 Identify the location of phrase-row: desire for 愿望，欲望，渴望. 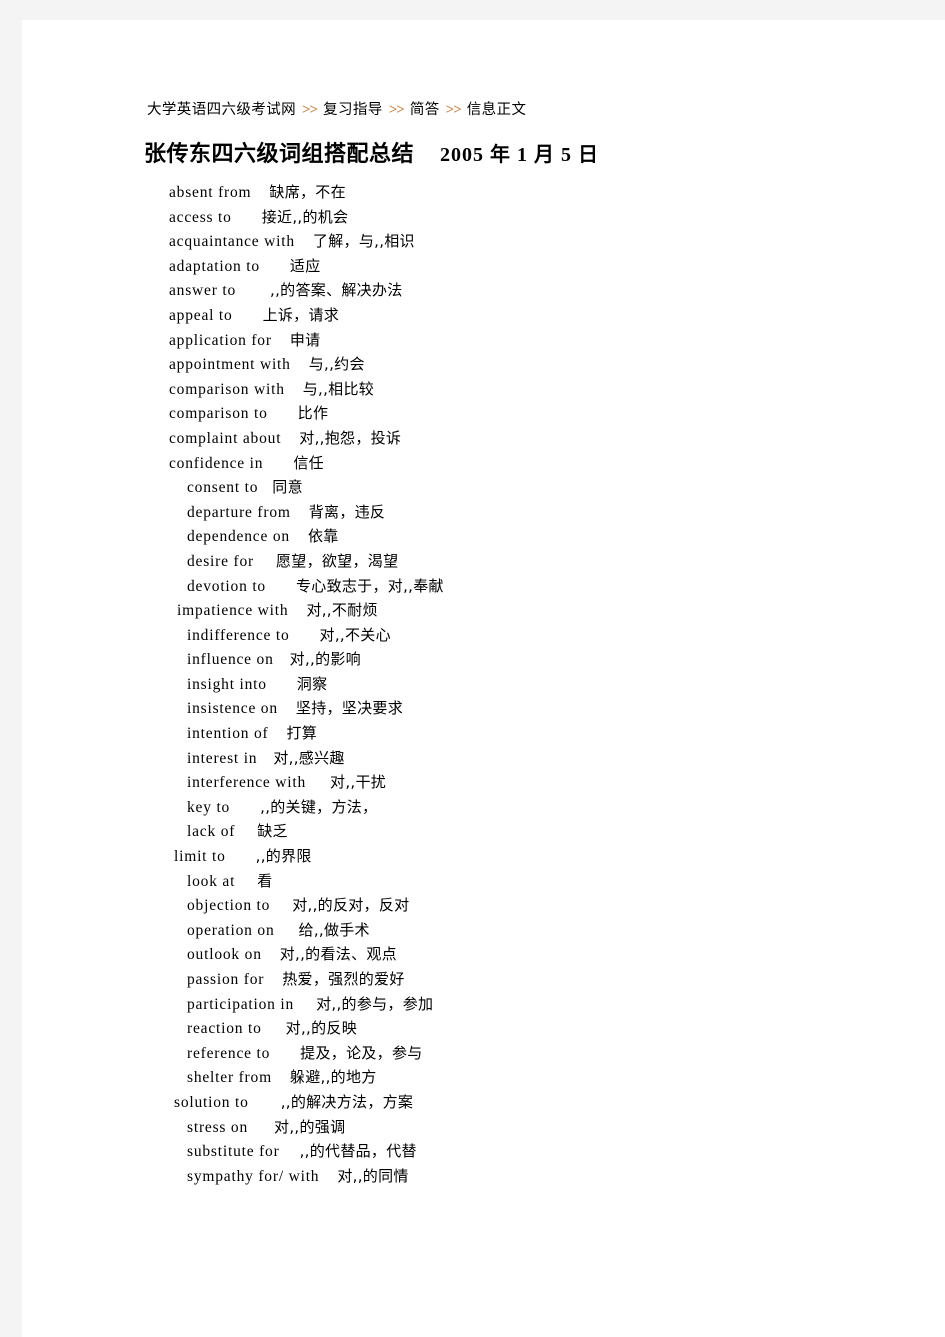
(483, 561).